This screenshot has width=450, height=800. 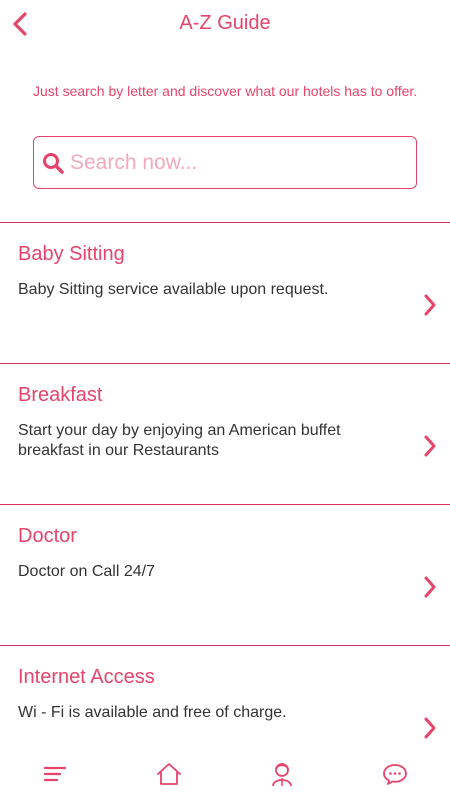 I want to click on home-icon, so click(x=169, y=774).